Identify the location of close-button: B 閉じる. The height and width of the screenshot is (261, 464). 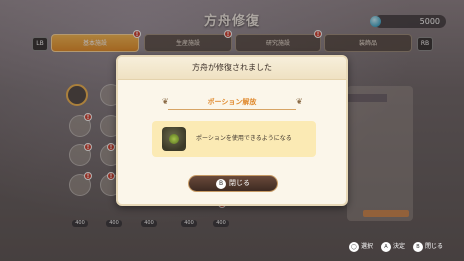
(233, 183).